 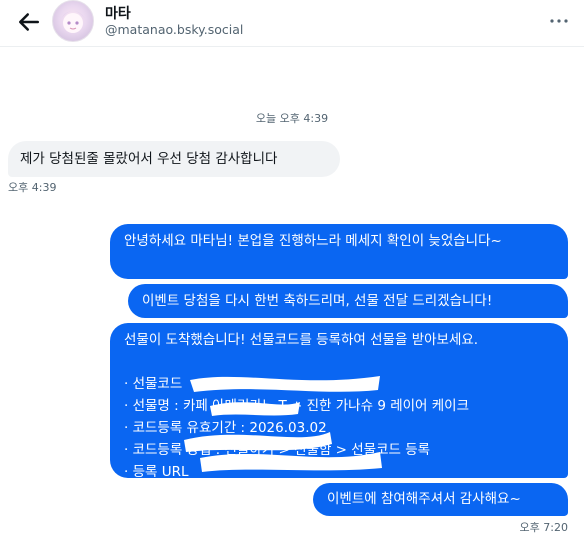 I want to click on redaction-scribble, so click(x=283, y=424).